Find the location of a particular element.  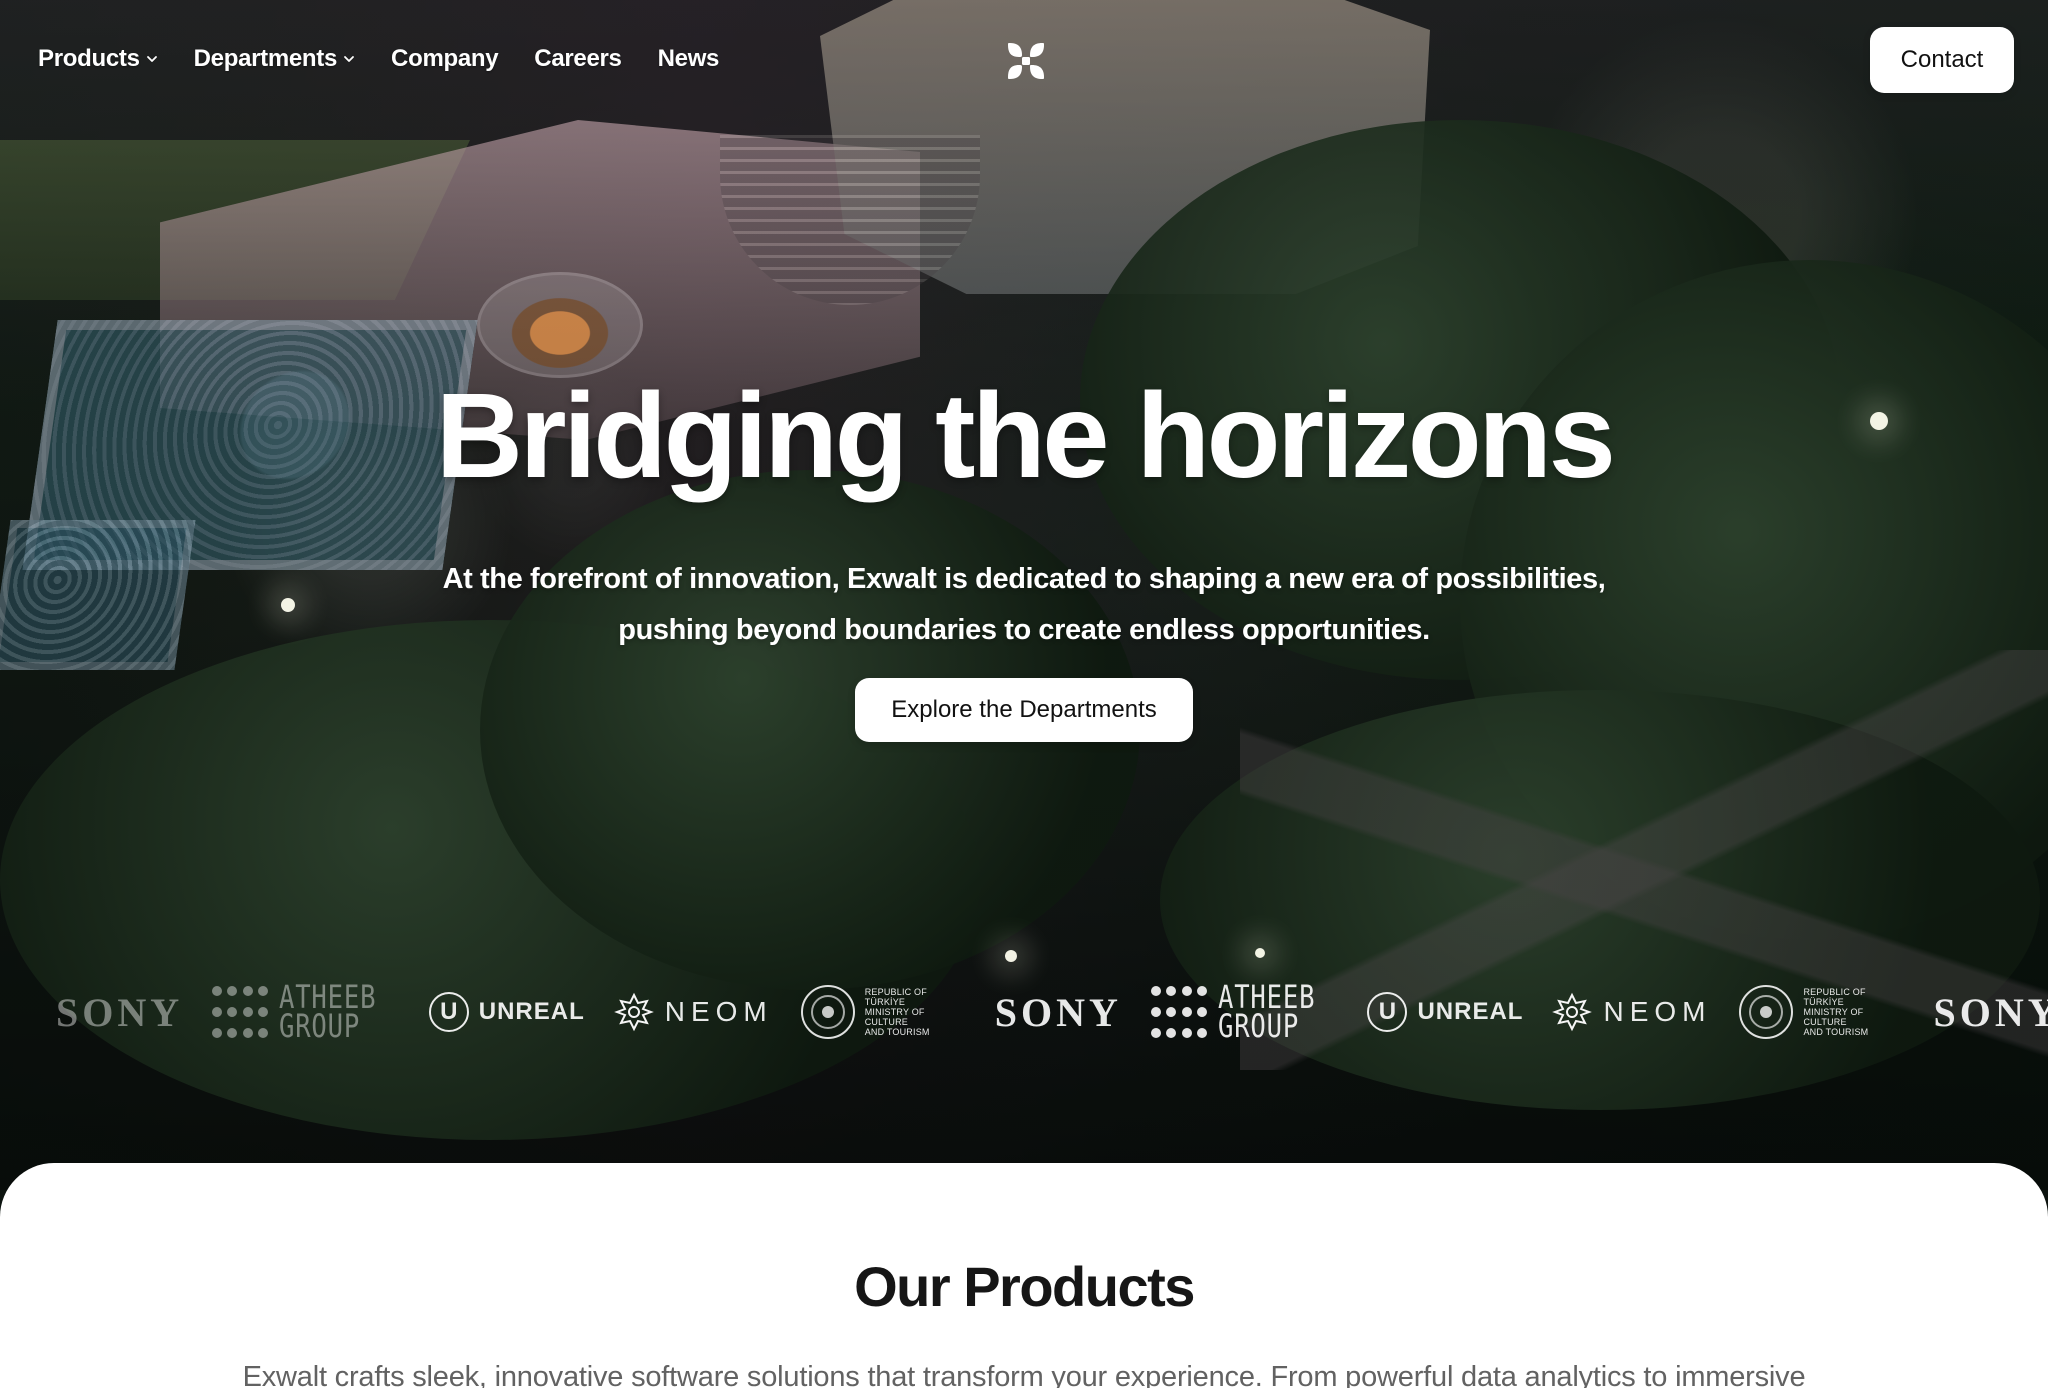

nav-careers: Careers is located at coordinates (578, 59).